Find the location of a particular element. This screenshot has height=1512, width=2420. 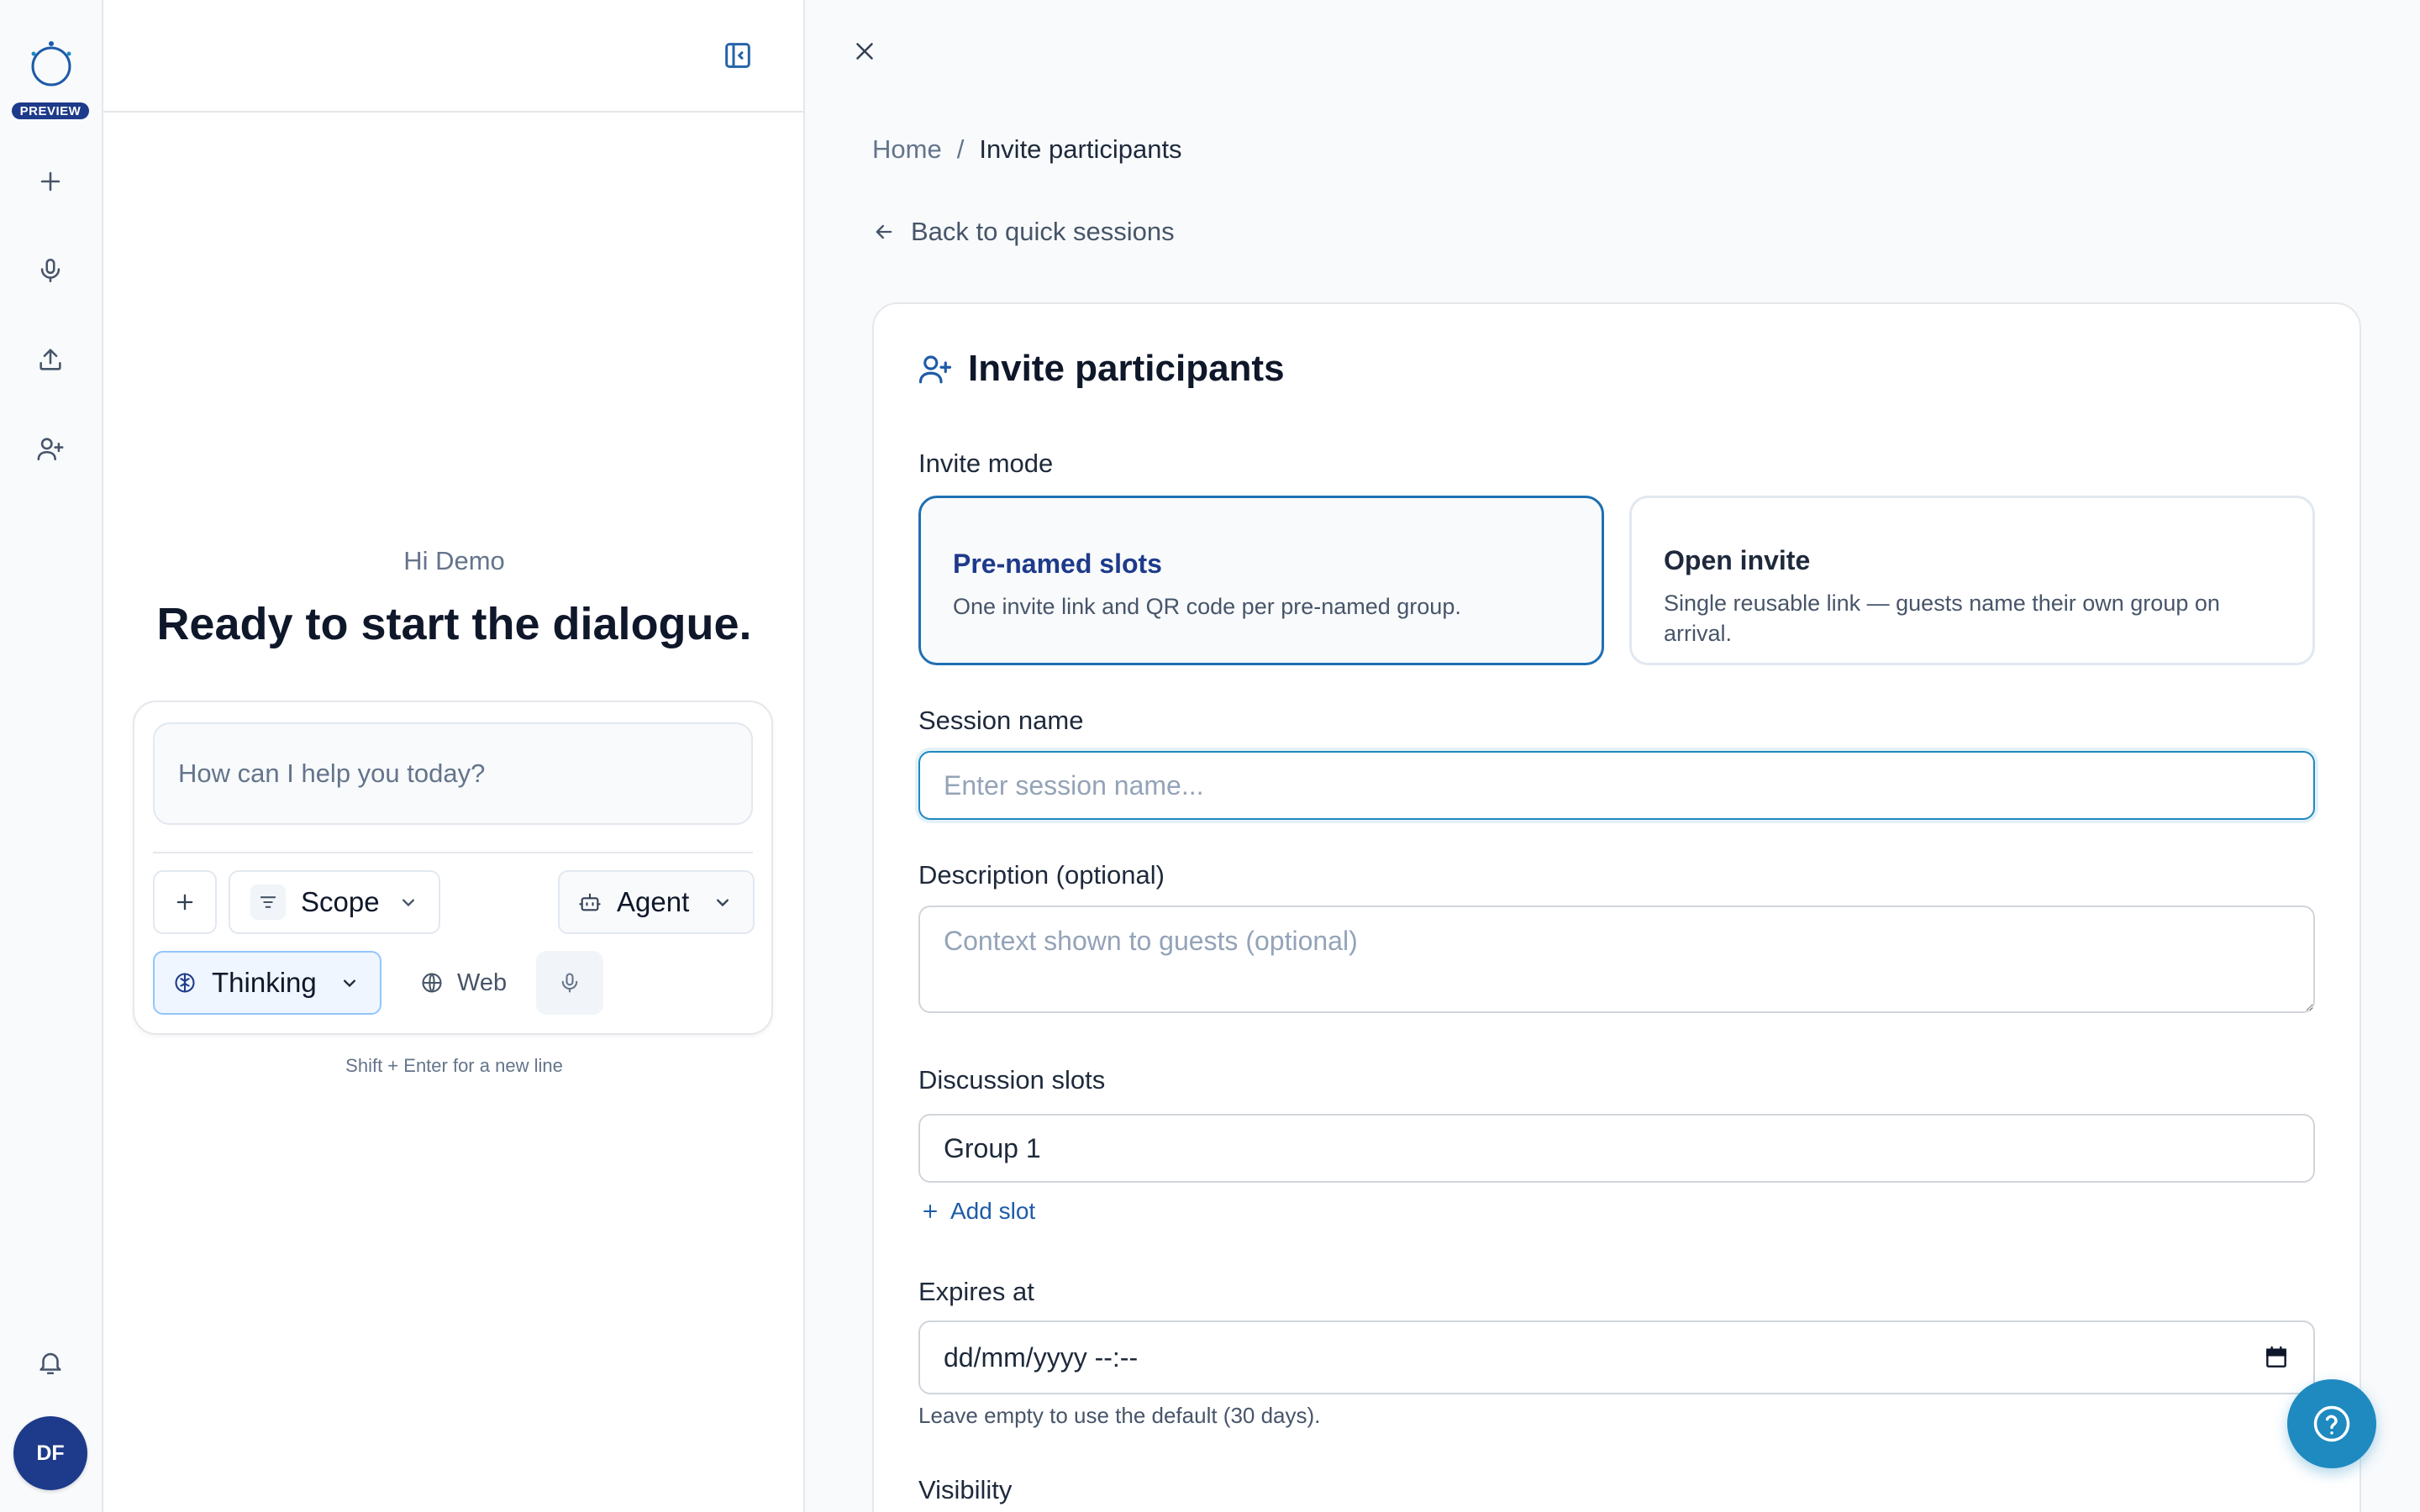

invite-mode-label: Invite mode is located at coordinates (986, 463).